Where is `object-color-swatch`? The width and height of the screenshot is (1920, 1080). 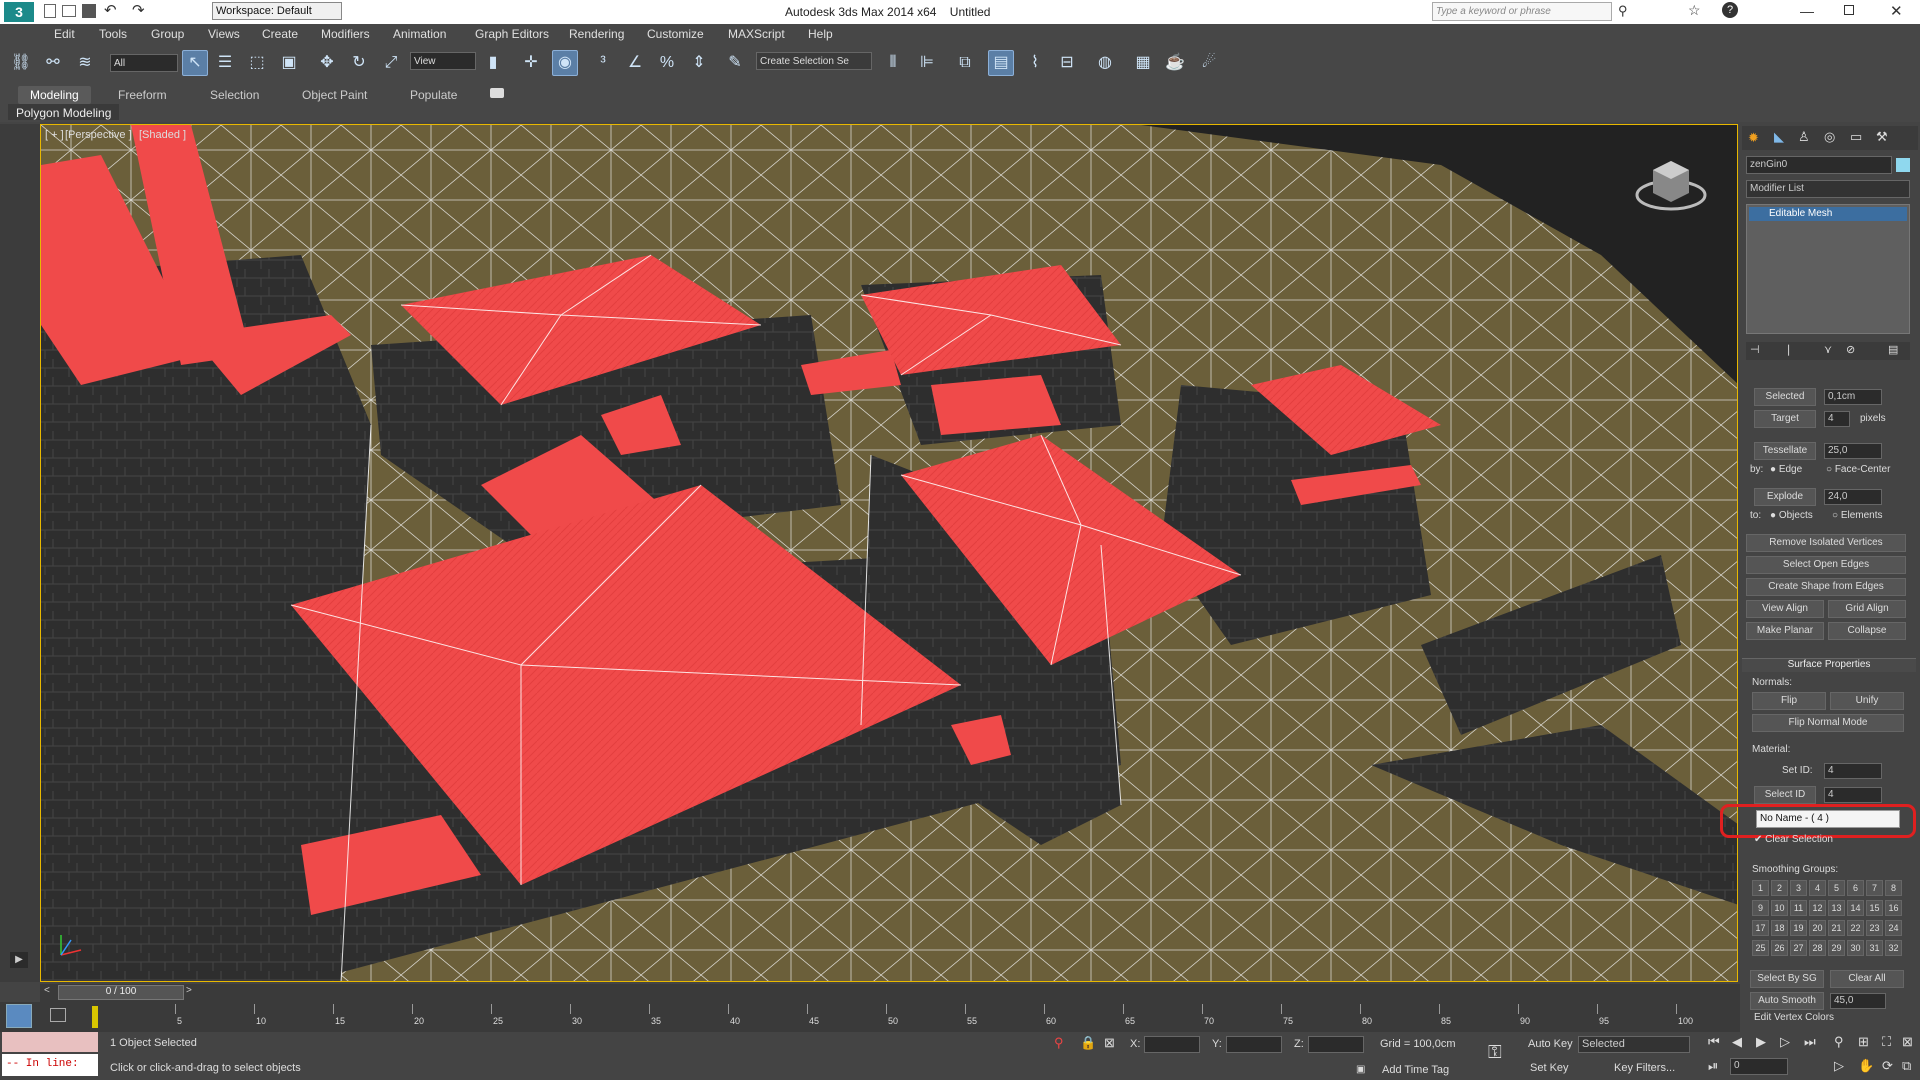 object-color-swatch is located at coordinates (1903, 165).